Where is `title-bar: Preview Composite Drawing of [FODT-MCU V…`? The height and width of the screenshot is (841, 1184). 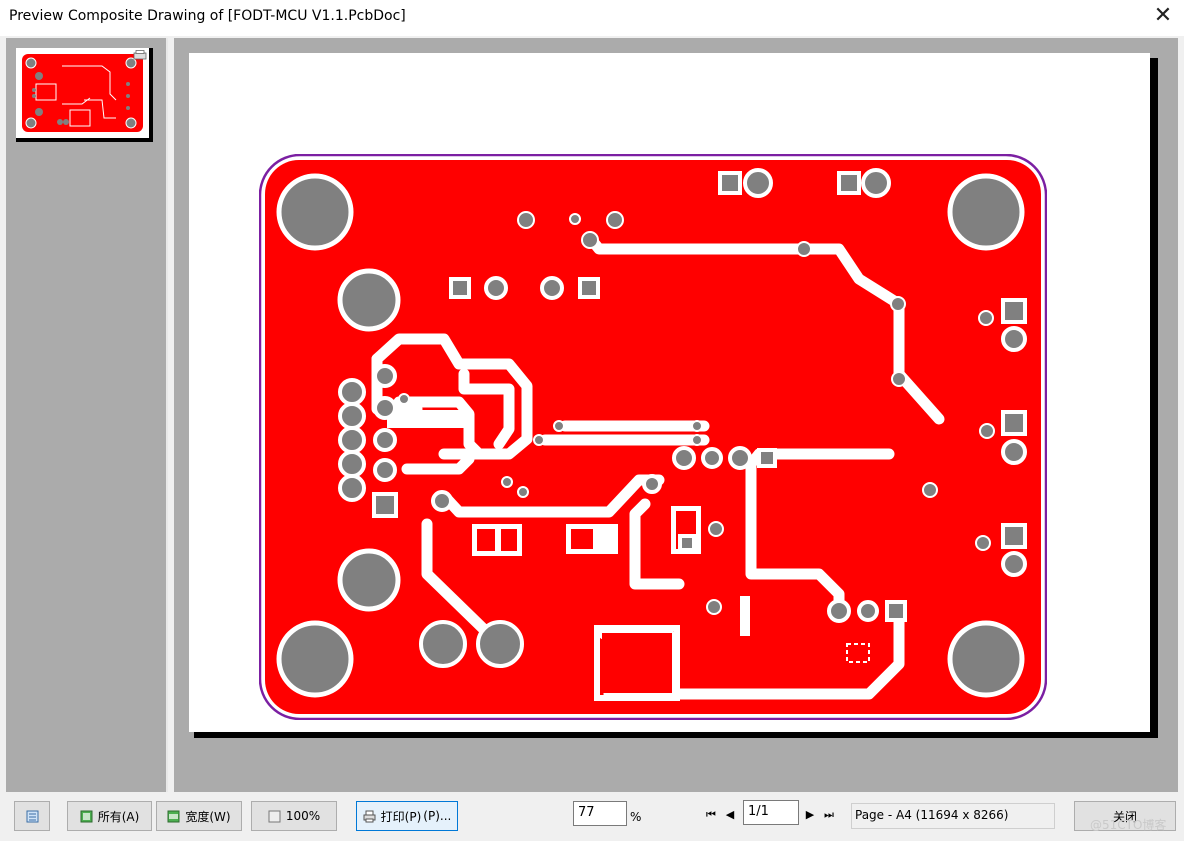 title-bar: Preview Composite Drawing of [FODT-MCU V… is located at coordinates (592, 18).